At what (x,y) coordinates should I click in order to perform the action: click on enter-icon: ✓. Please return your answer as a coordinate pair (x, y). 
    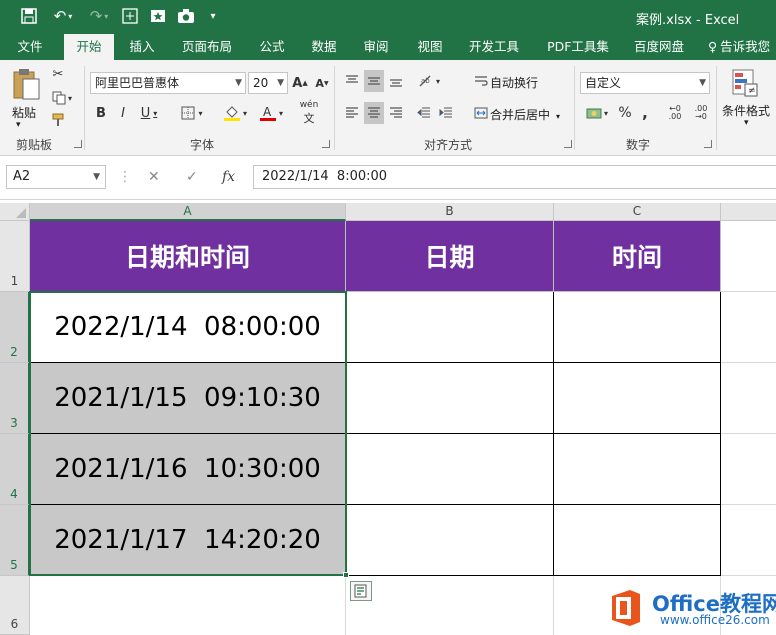
    Looking at the image, I should click on (192, 177).